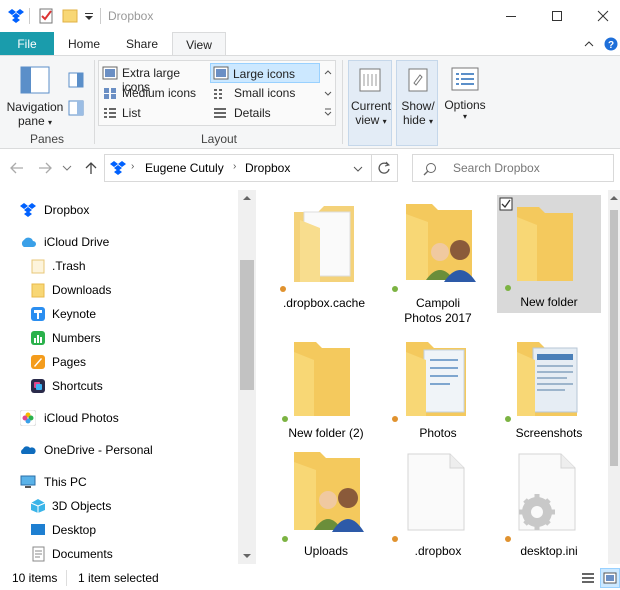  What do you see at coordinates (110, 73) in the screenshot?
I see `extra-large-icons-icon` at bounding box center [110, 73].